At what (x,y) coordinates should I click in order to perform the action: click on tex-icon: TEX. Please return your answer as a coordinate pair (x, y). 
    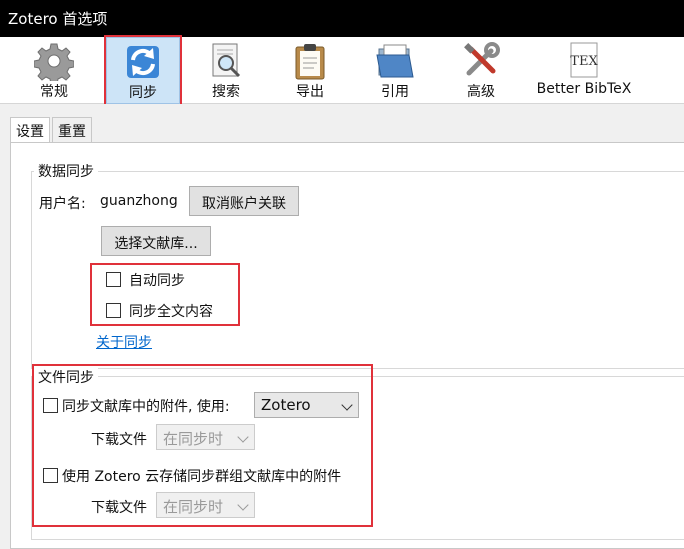
    Looking at the image, I should click on (584, 60).